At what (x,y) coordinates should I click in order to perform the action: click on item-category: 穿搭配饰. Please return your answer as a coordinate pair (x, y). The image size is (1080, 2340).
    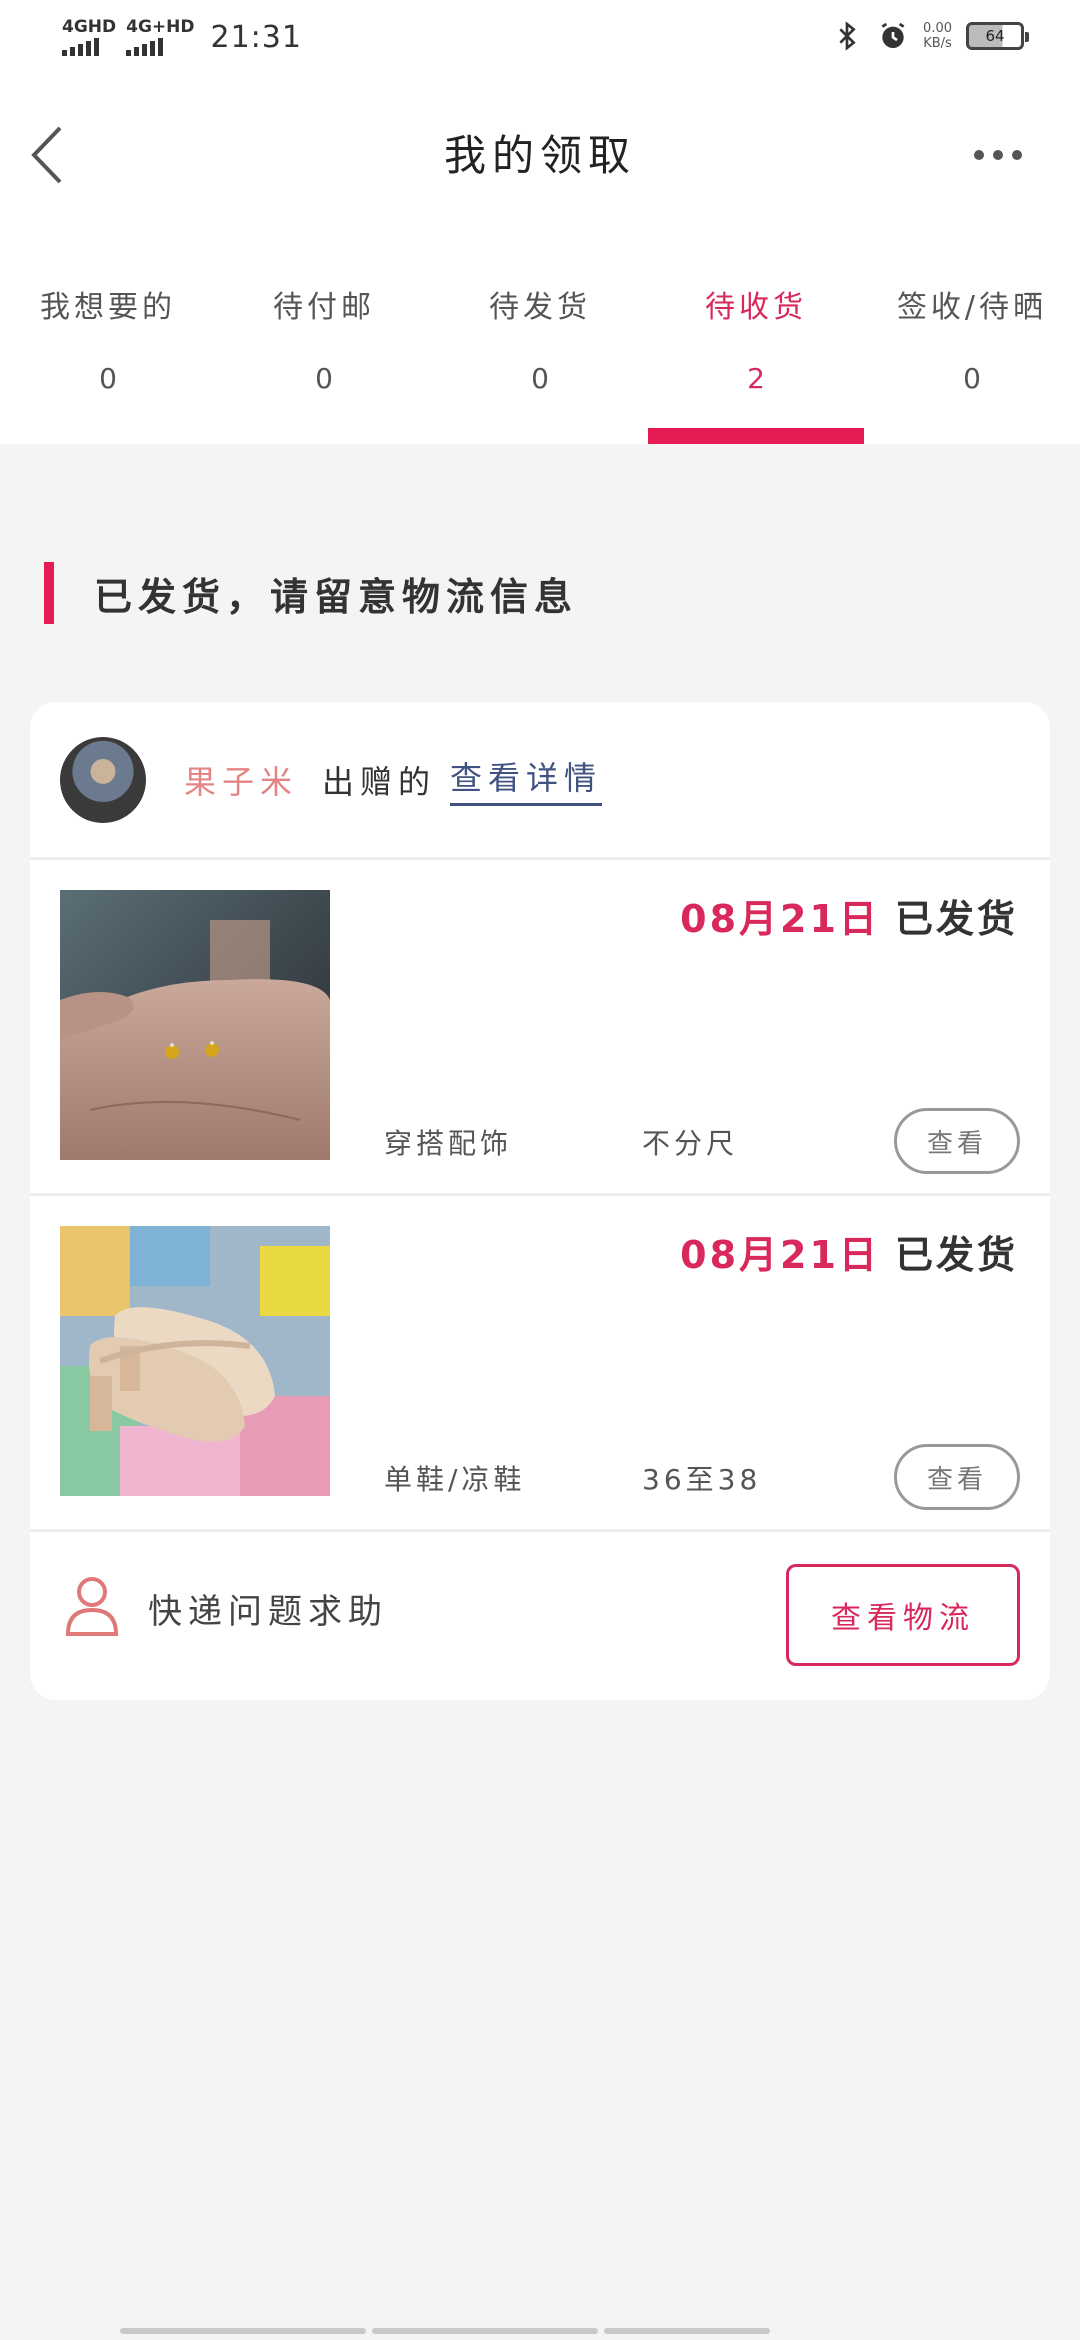
    Looking at the image, I should click on (448, 1143).